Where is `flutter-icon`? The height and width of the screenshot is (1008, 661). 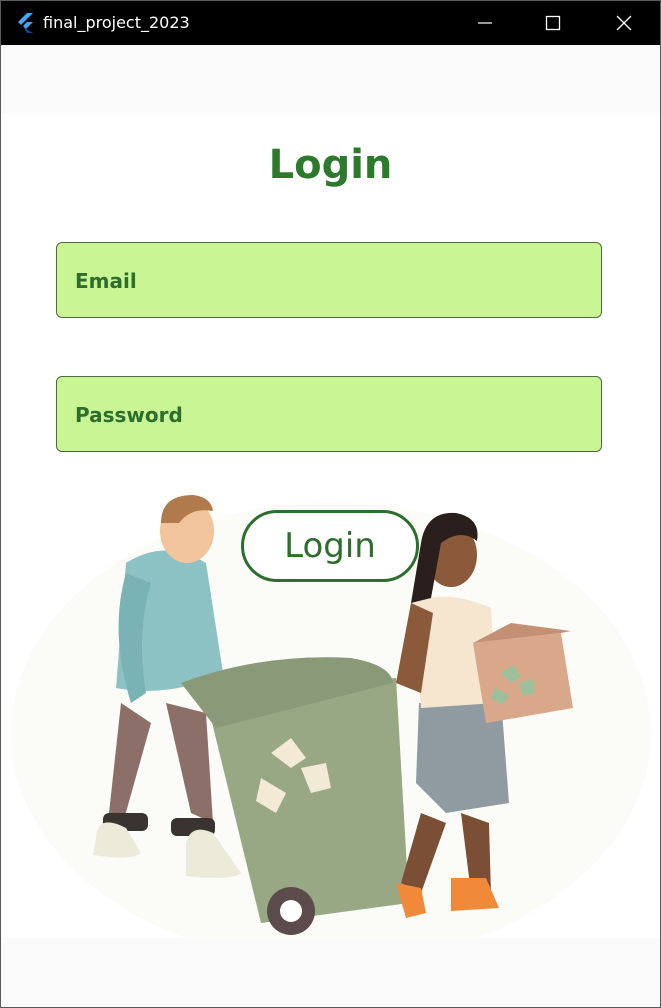
flutter-icon is located at coordinates (25, 23).